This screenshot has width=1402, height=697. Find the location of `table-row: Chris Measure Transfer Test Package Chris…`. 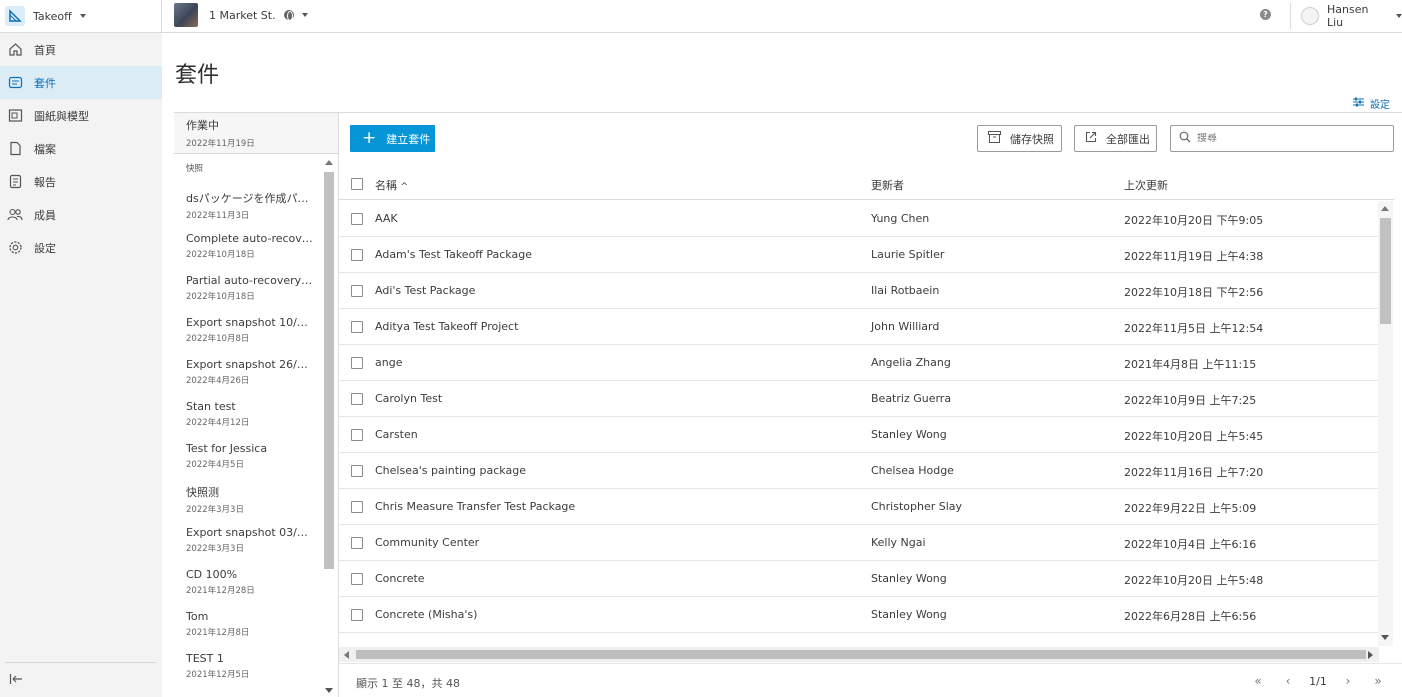

table-row: Chris Measure Transfer Test Package Chris… is located at coordinates (859, 507).